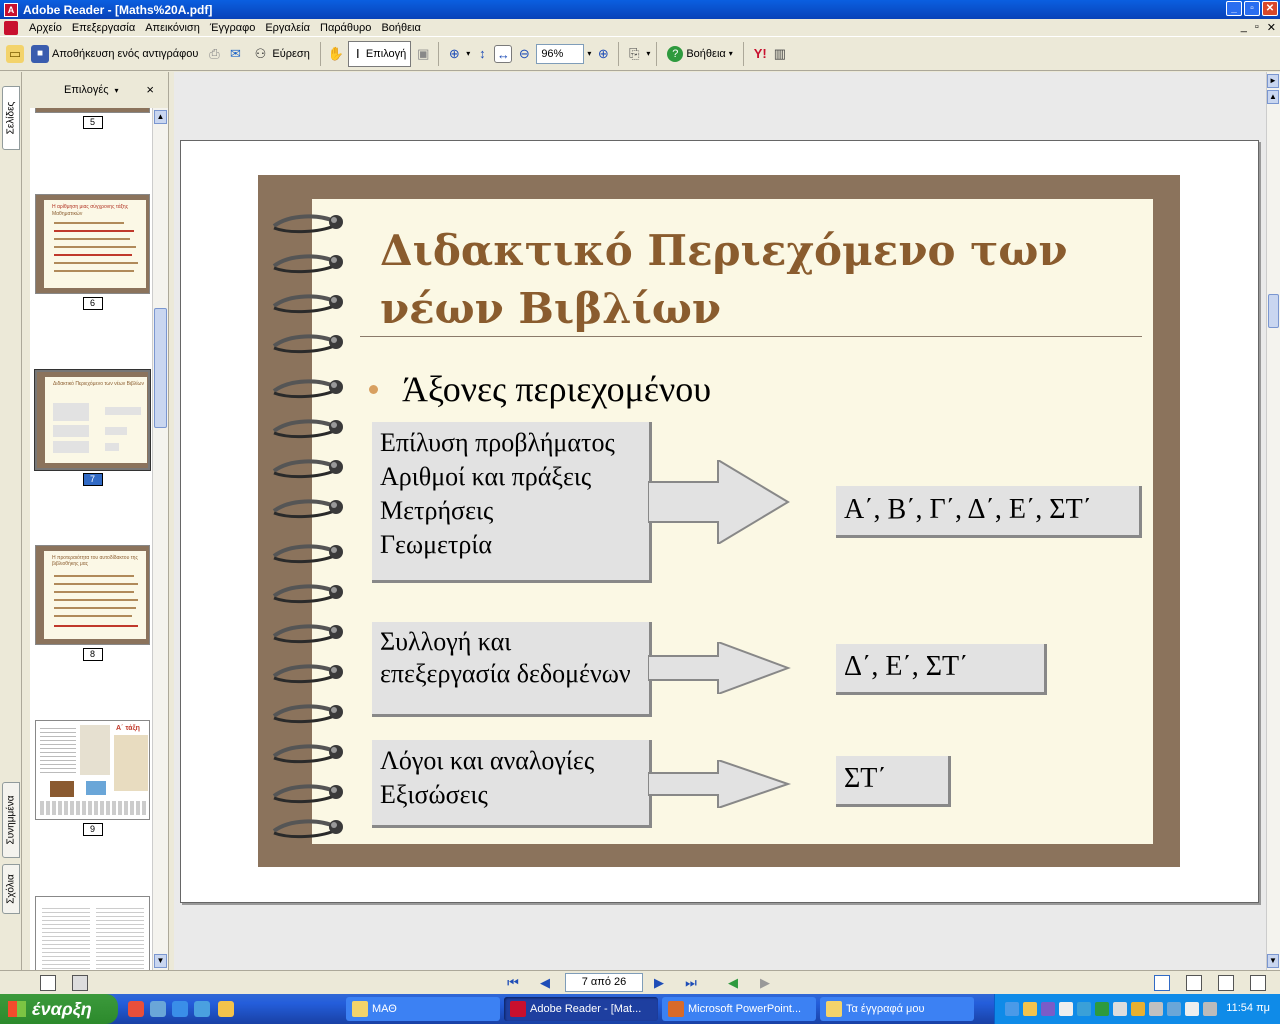 The width and height of the screenshot is (1280, 1024). What do you see at coordinates (1234, 8) in the screenshot?
I see `minimize-button: _` at bounding box center [1234, 8].